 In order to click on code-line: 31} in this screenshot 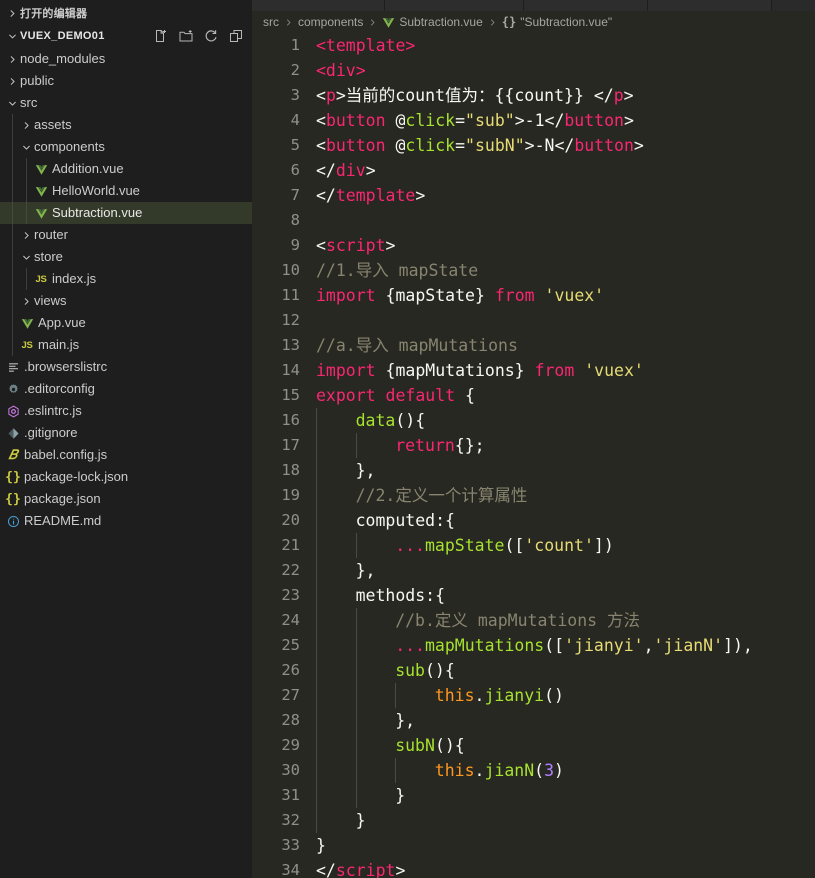, I will do `click(533, 795)`.